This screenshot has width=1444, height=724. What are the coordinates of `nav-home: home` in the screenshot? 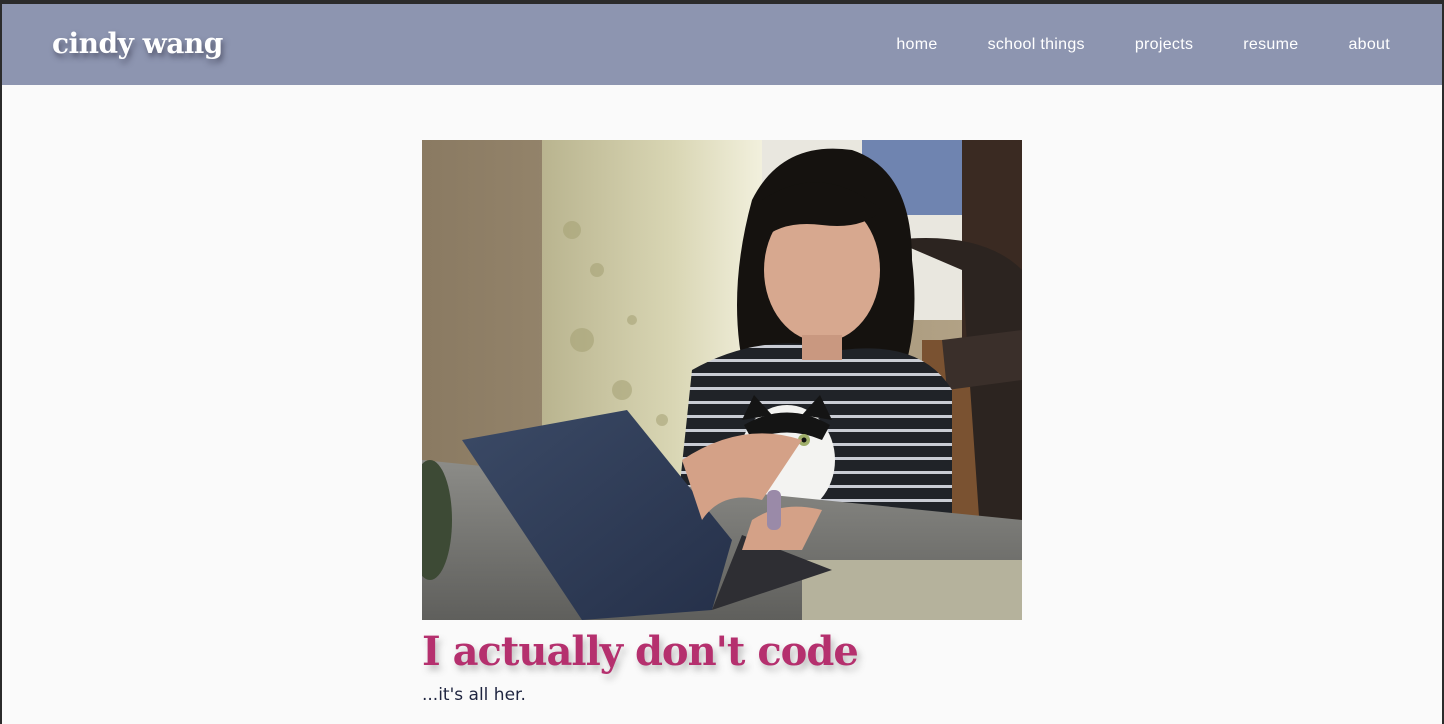 It's located at (916, 45).